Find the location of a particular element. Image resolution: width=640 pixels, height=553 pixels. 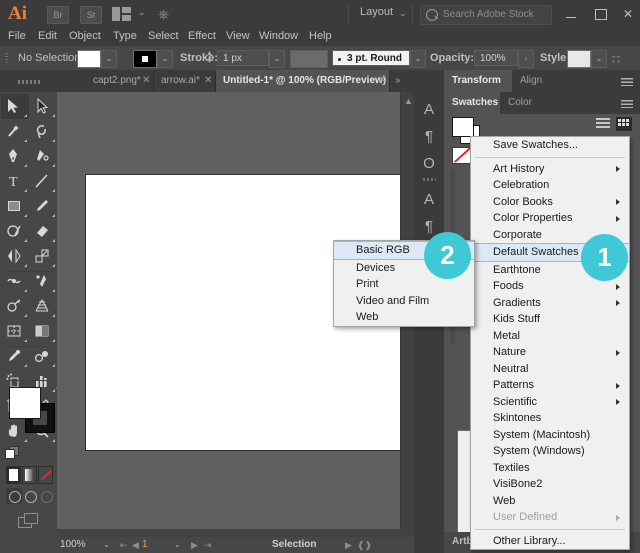

close-tab-icon: ✕ is located at coordinates (208, 81).